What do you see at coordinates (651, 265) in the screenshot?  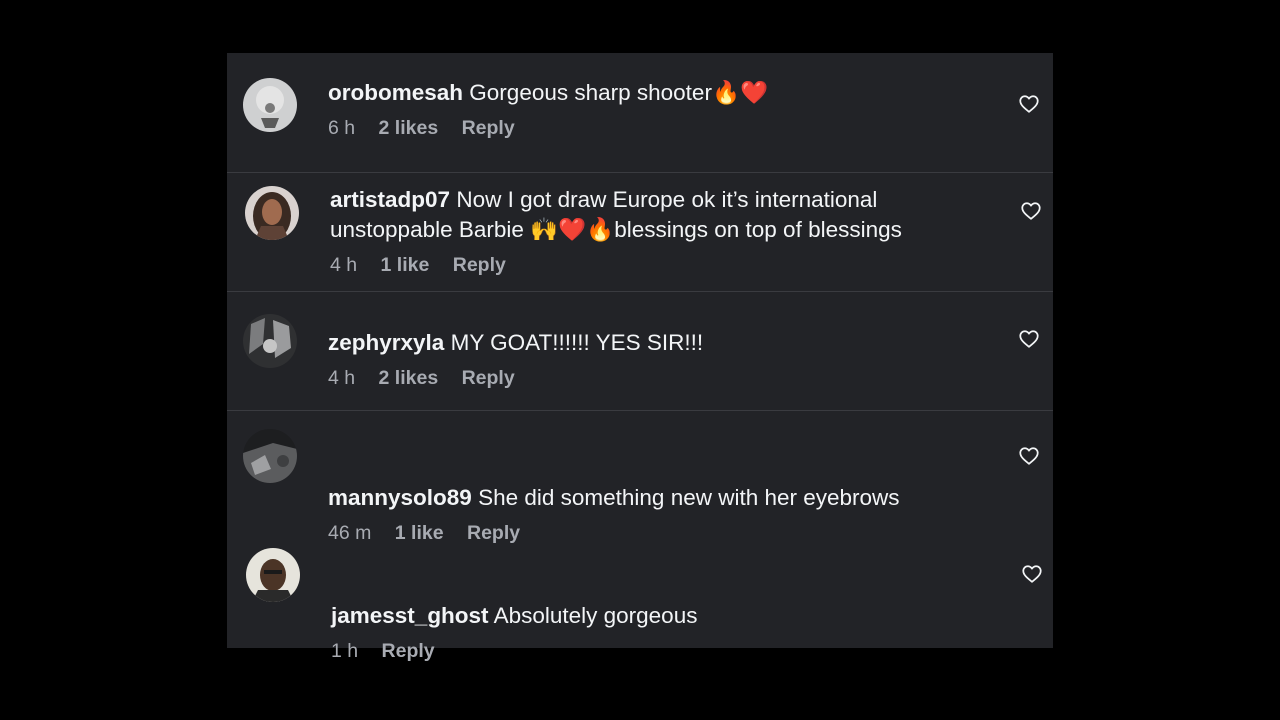 I see `comment-meta: 4 h 1 like Reply` at bounding box center [651, 265].